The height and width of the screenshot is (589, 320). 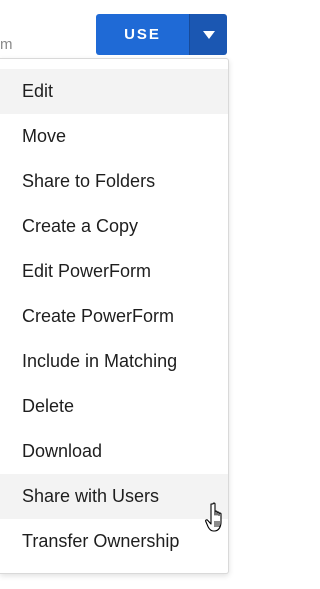 I want to click on truncated-background-text: m, so click(x=6, y=44).